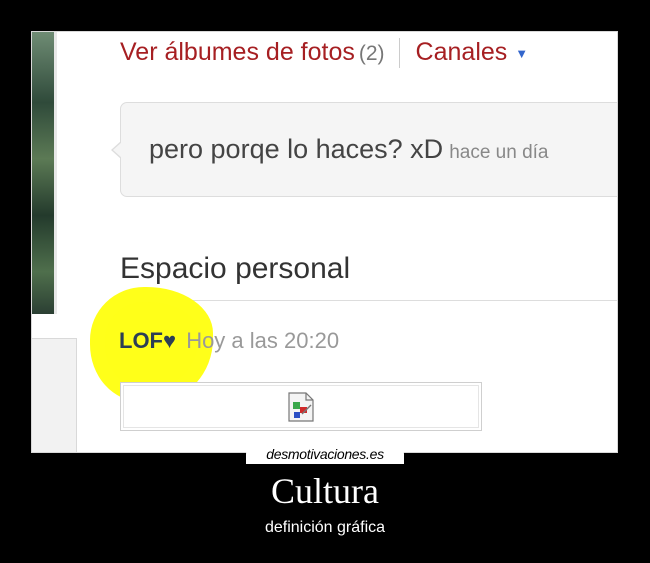 Image resolution: width=650 pixels, height=563 pixels. What do you see at coordinates (499, 152) in the screenshot?
I see `comment-time: hace un día` at bounding box center [499, 152].